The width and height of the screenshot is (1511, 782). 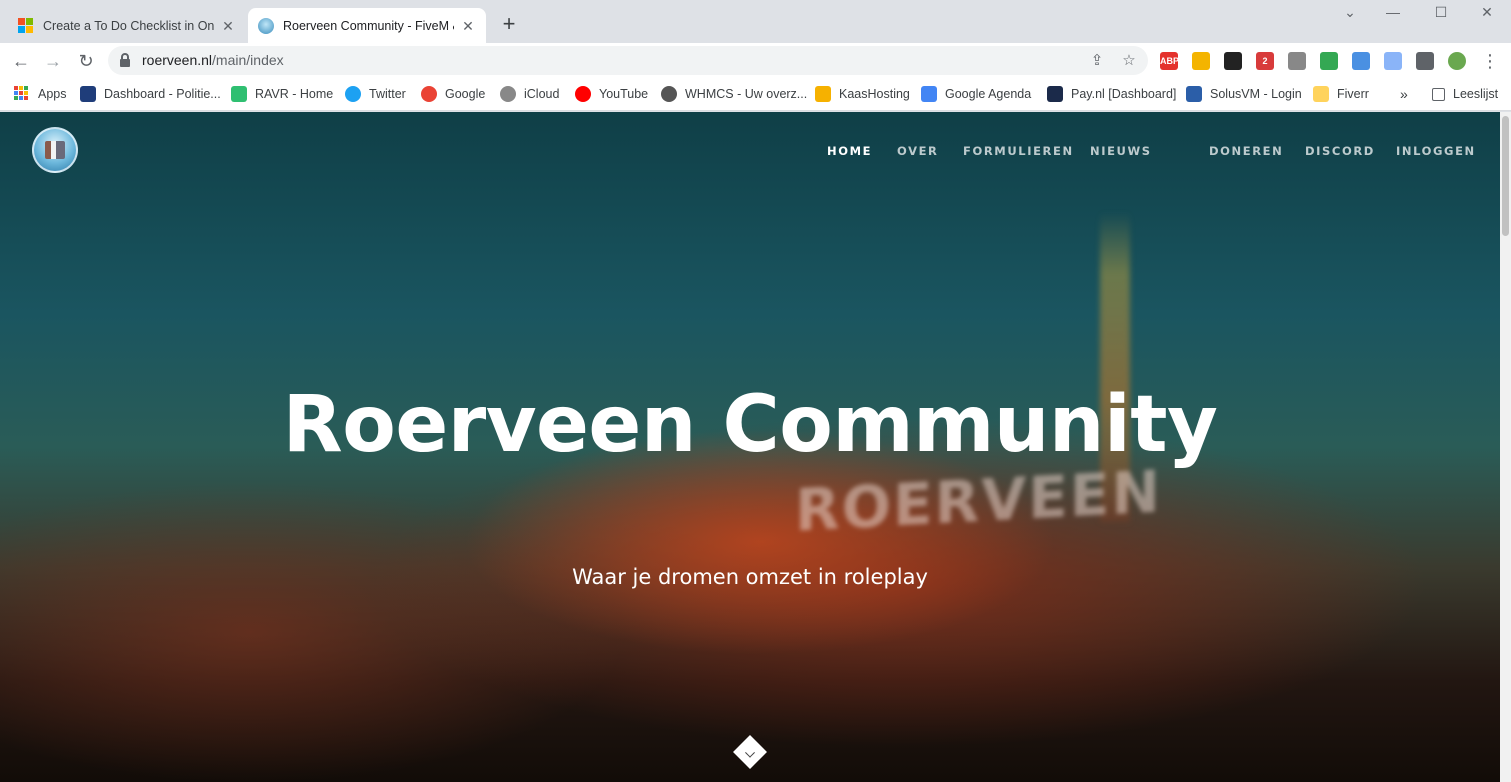 I want to click on bookmark-ravr-home: RAVR - Home, so click(x=282, y=94).